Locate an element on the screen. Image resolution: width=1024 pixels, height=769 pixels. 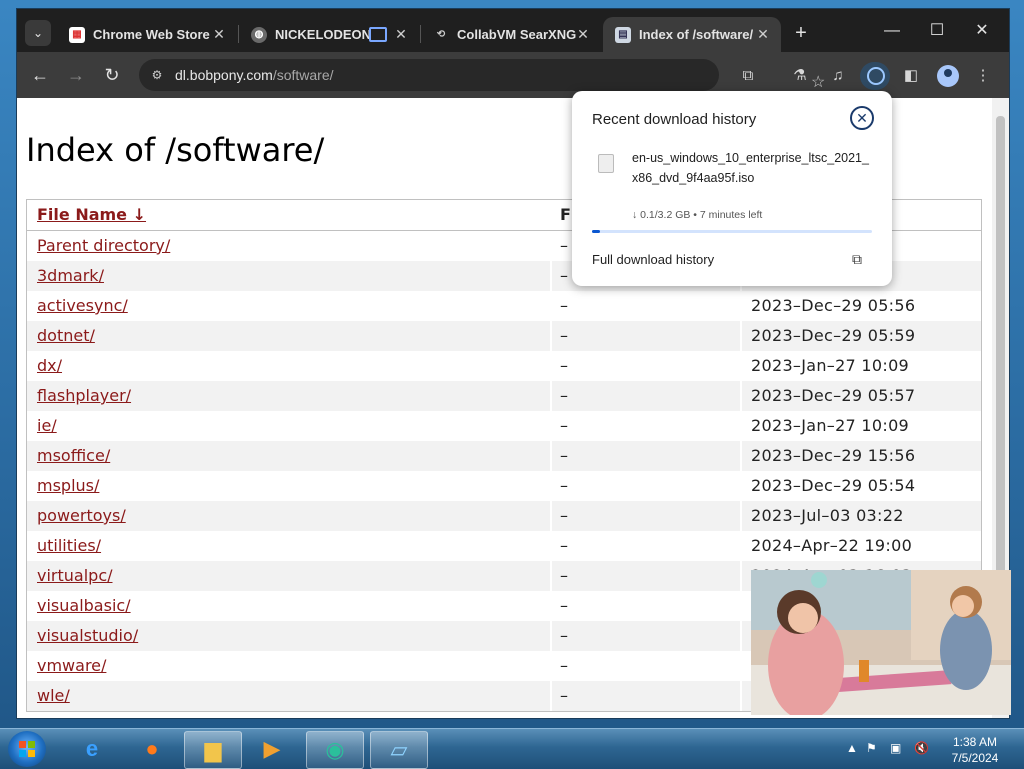
clock-time: 1:38 AM is located at coordinates (975, 742).